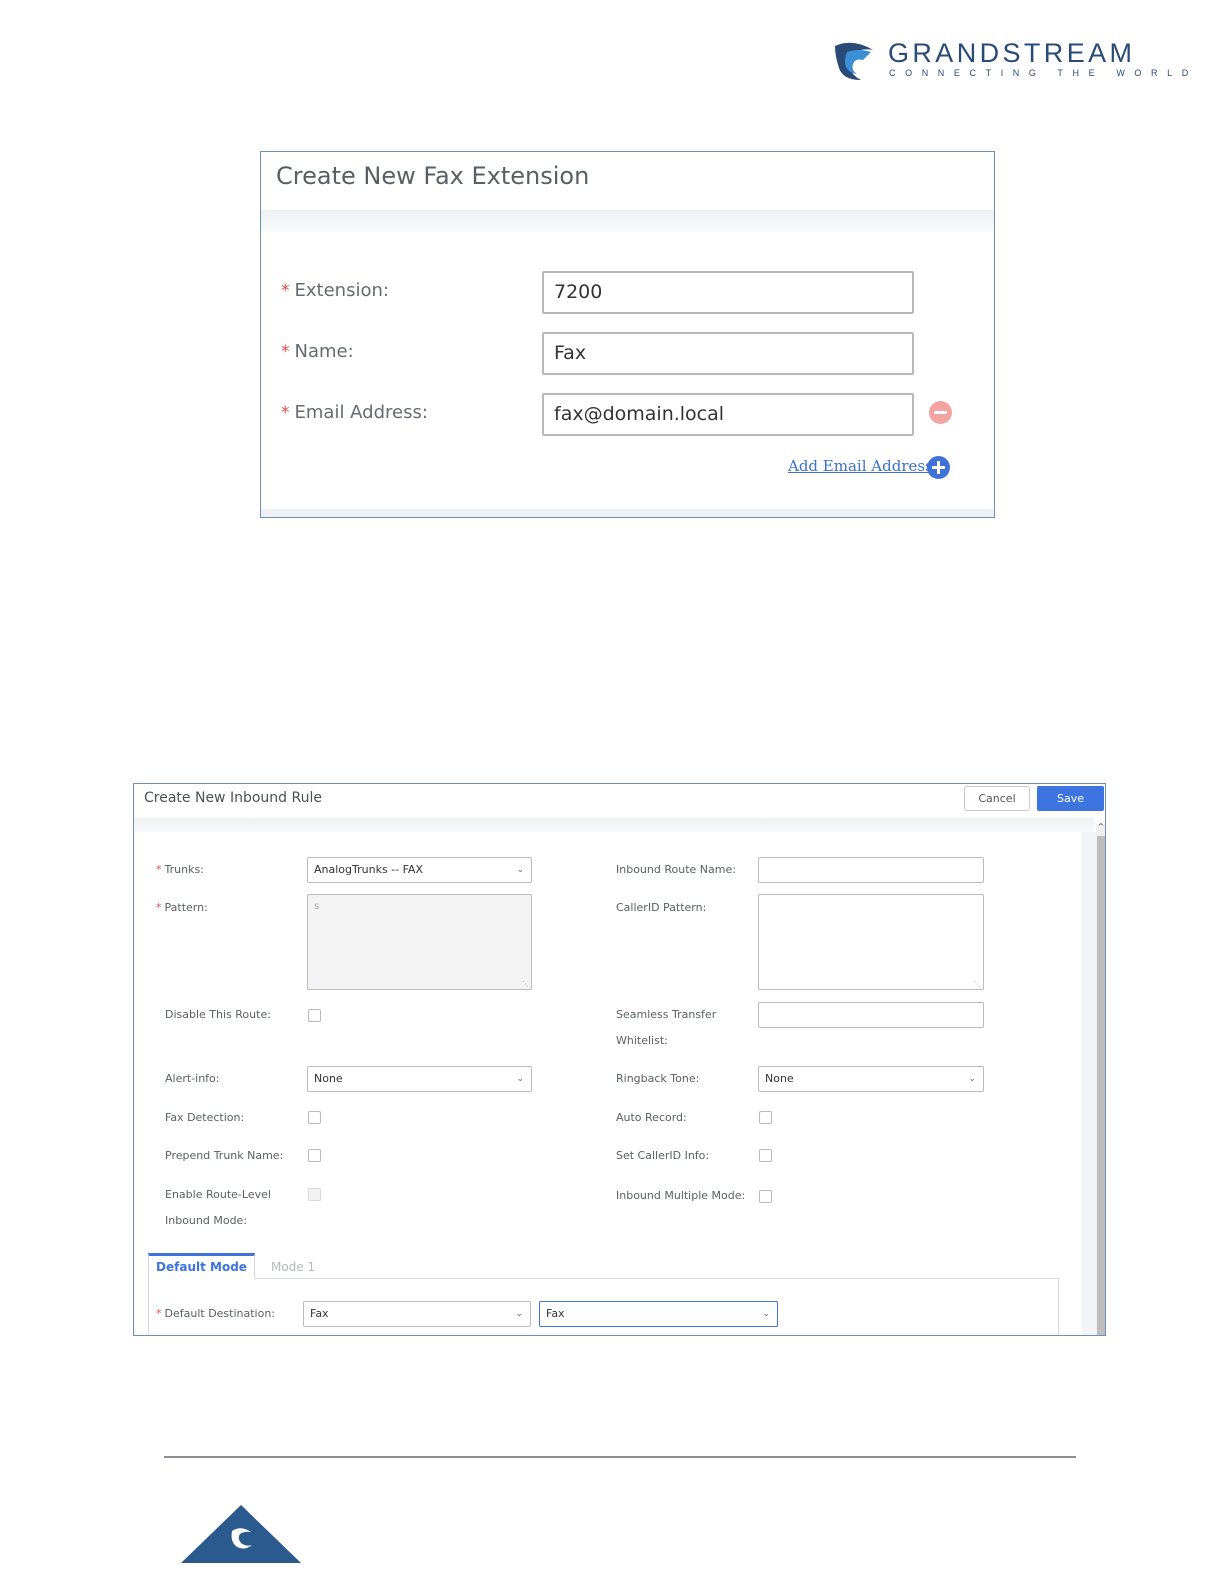  Describe the element at coordinates (417, 1314) in the screenshot. I see `destination-type-select: Fax ⌄` at that location.